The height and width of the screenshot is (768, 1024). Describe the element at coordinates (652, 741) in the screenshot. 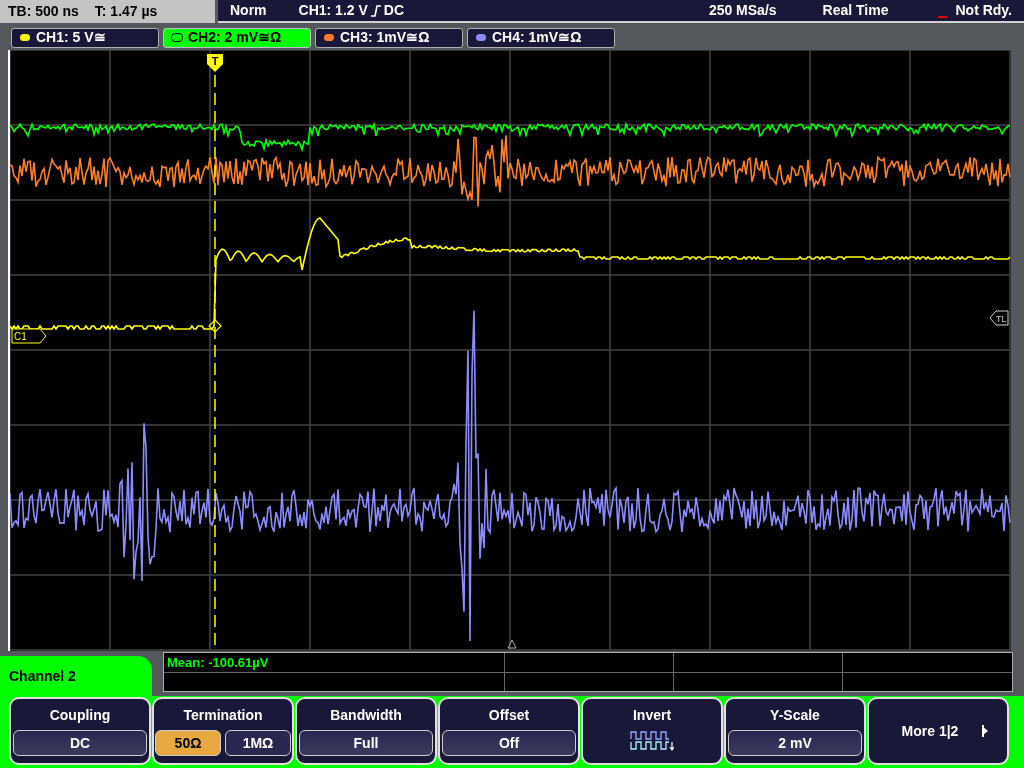

I see `invert-waveform-icon` at that location.